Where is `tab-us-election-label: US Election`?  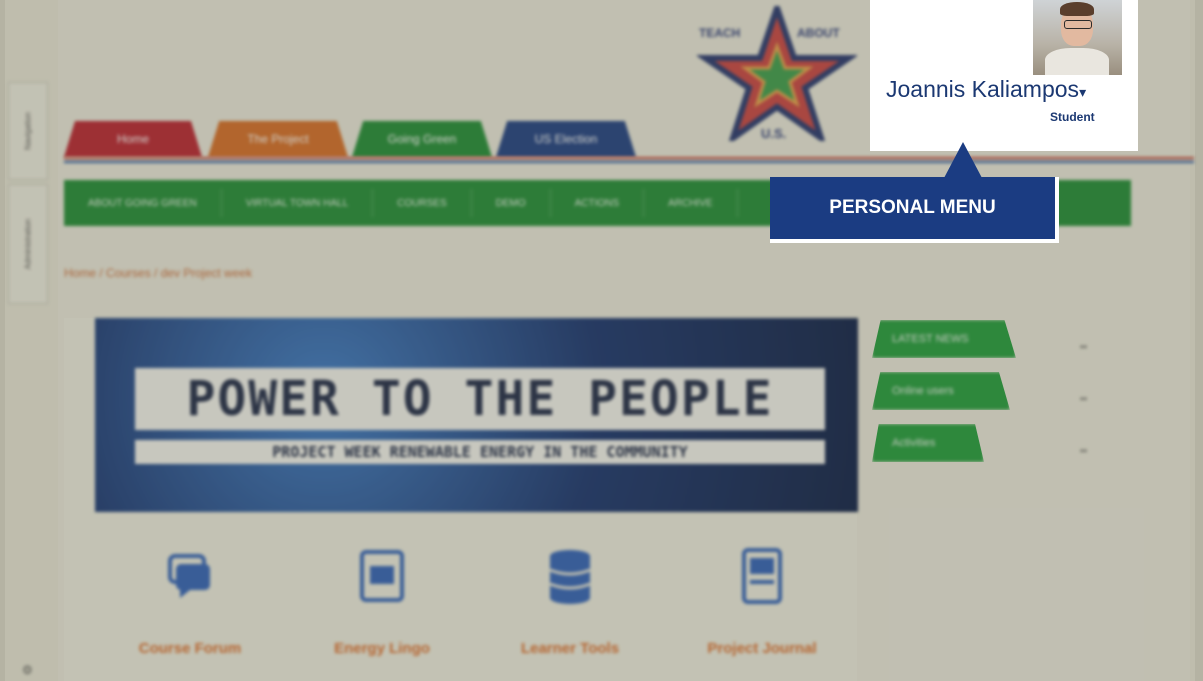 tab-us-election-label: US Election is located at coordinates (566, 139).